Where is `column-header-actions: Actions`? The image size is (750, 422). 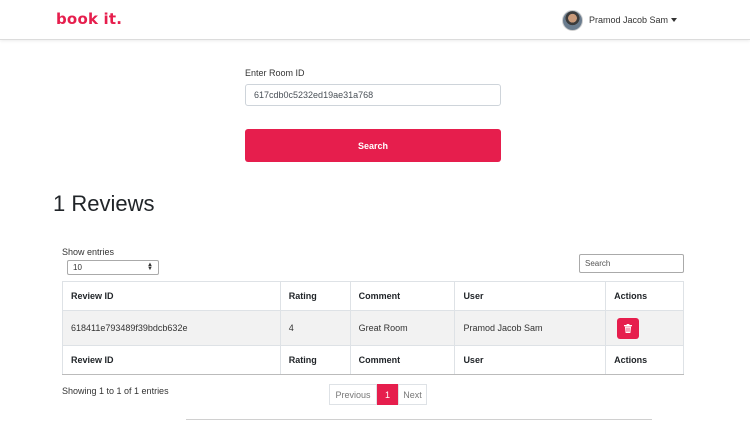 column-header-actions: Actions is located at coordinates (644, 296).